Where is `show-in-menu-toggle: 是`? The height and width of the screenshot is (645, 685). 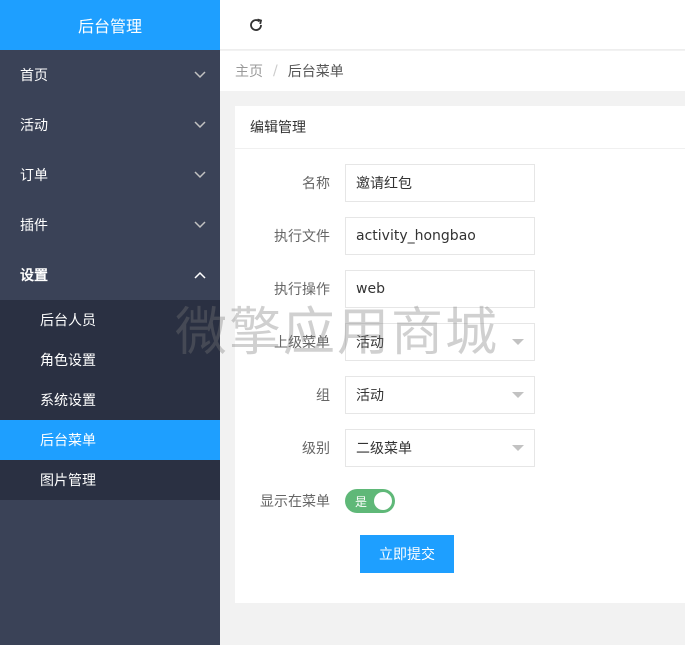
show-in-menu-toggle: 是 is located at coordinates (370, 501).